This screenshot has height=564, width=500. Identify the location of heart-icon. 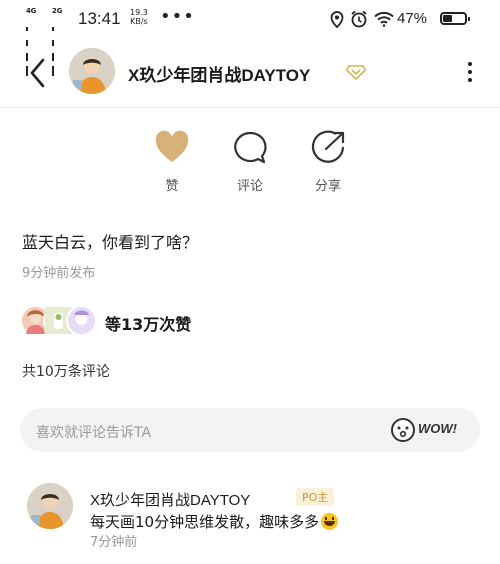
(172, 146).